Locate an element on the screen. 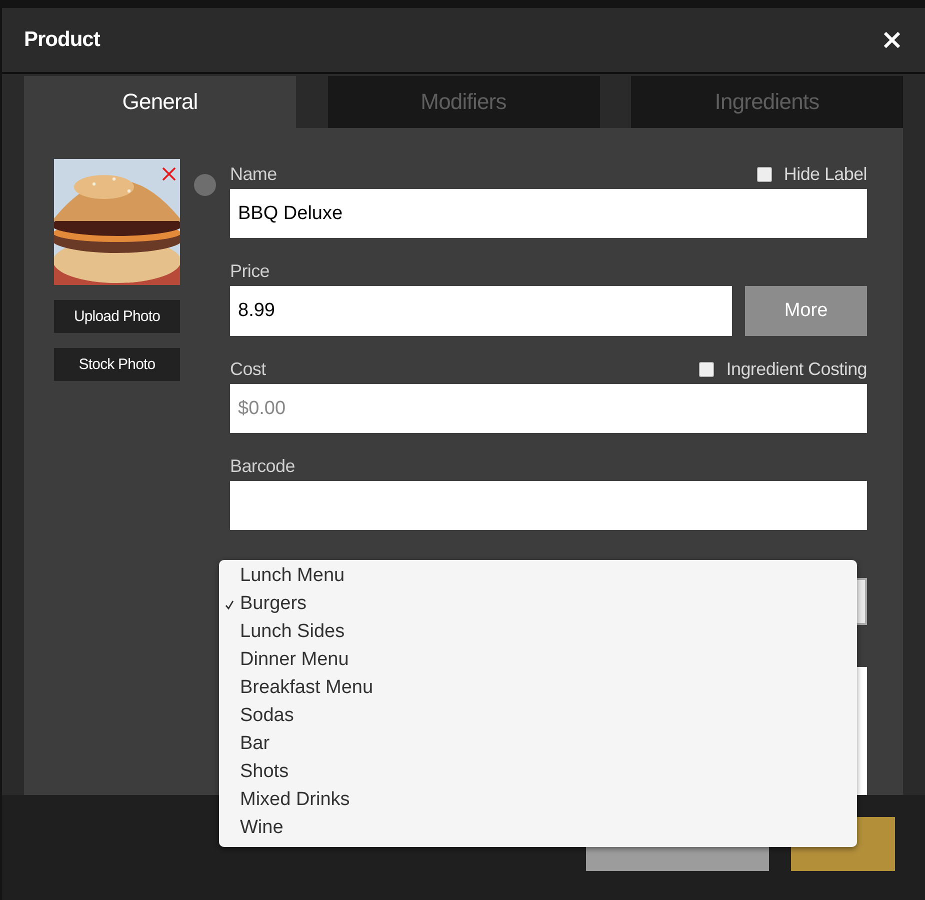 The width and height of the screenshot is (925, 900). menu-item: Lunch Sides is located at coordinates (538, 632).